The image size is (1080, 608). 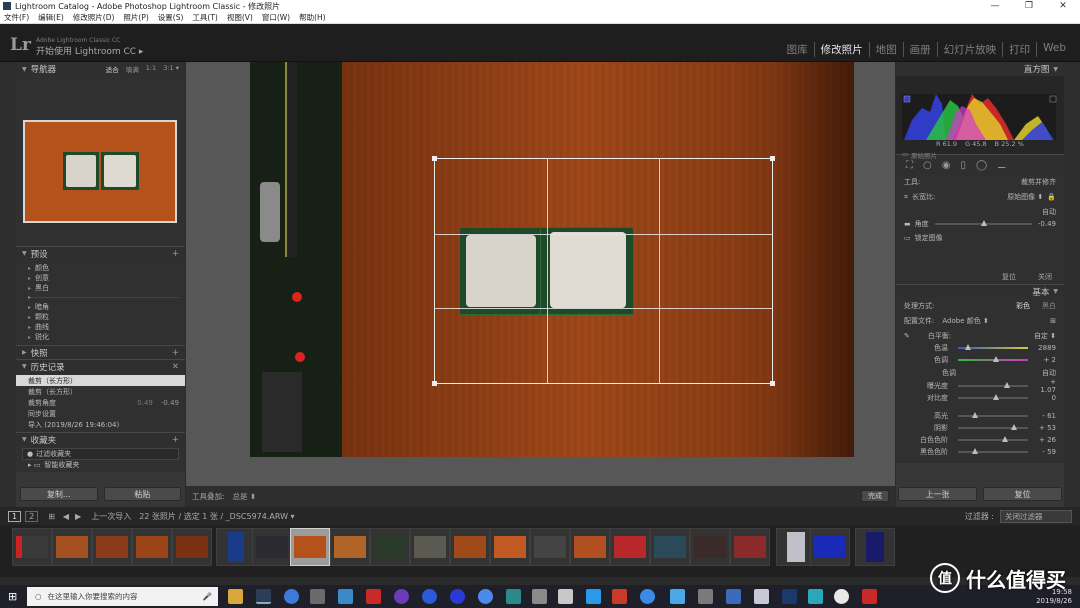 What do you see at coordinates (983, 223) in the screenshot?
I see `angle-slider` at bounding box center [983, 223].